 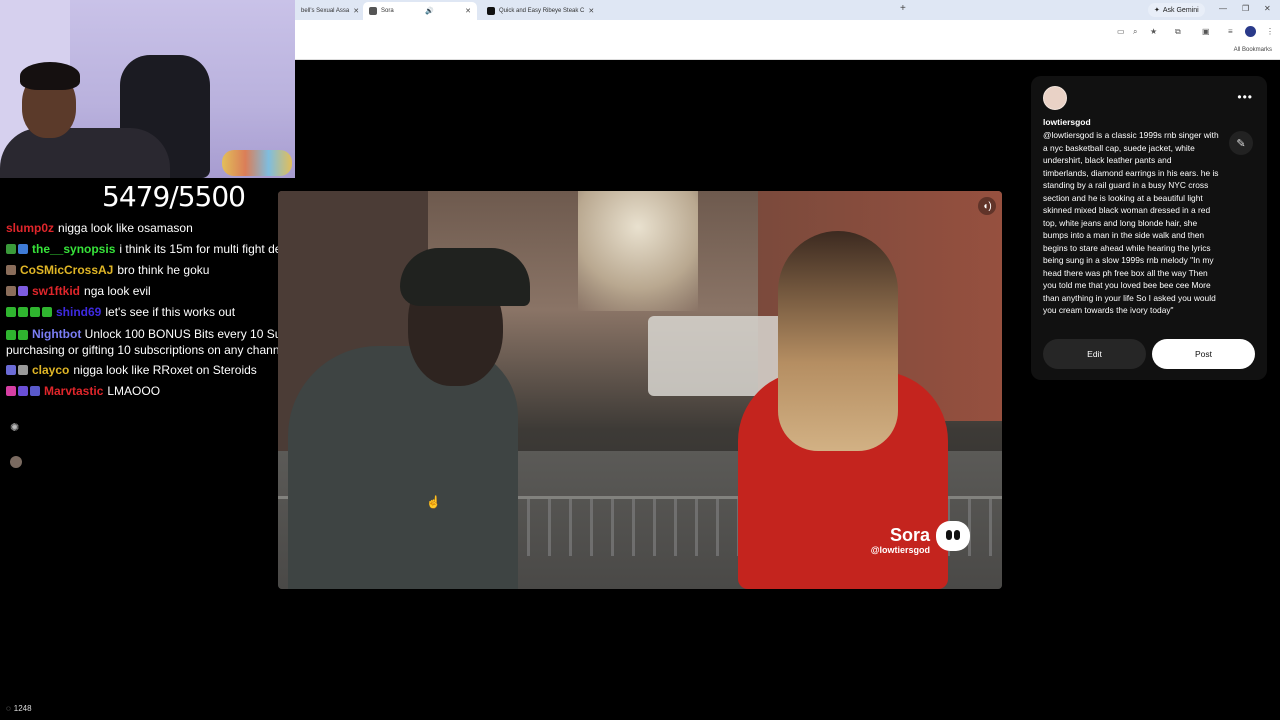 What do you see at coordinates (1203, 354) in the screenshot?
I see `post-button: Post` at bounding box center [1203, 354].